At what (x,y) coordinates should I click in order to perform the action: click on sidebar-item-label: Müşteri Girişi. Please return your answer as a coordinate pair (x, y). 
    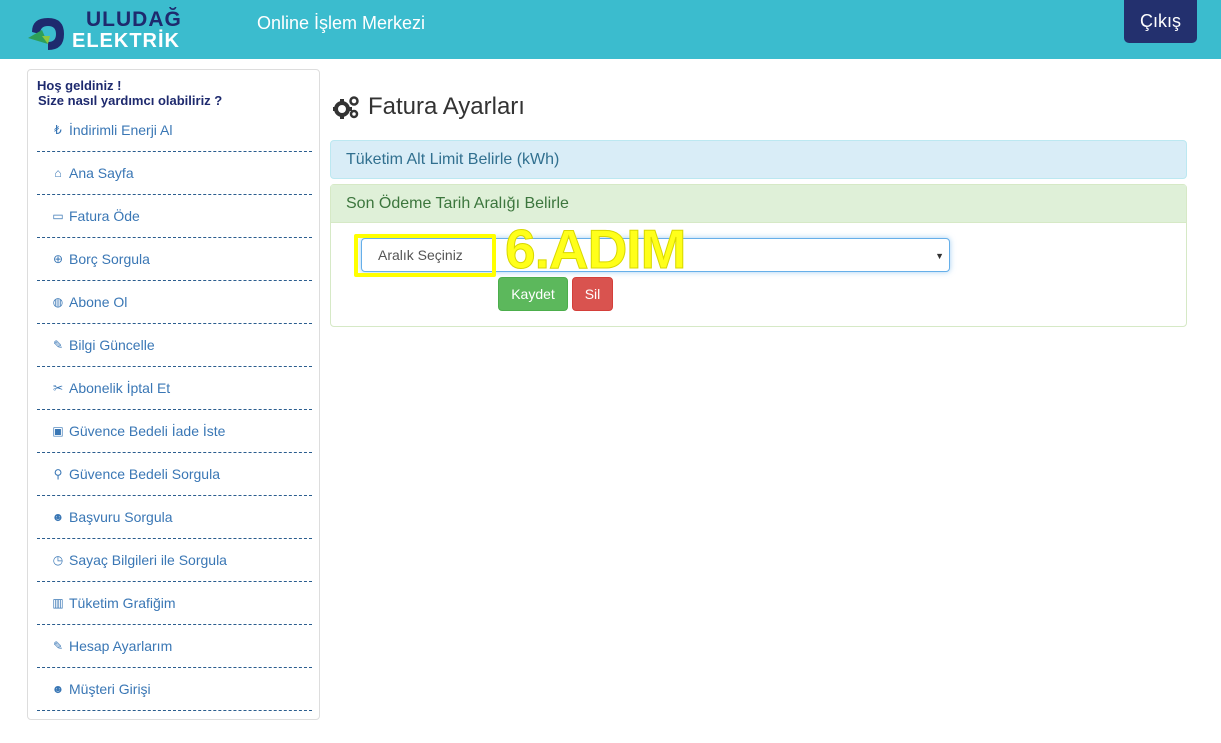
    Looking at the image, I should click on (110, 689).